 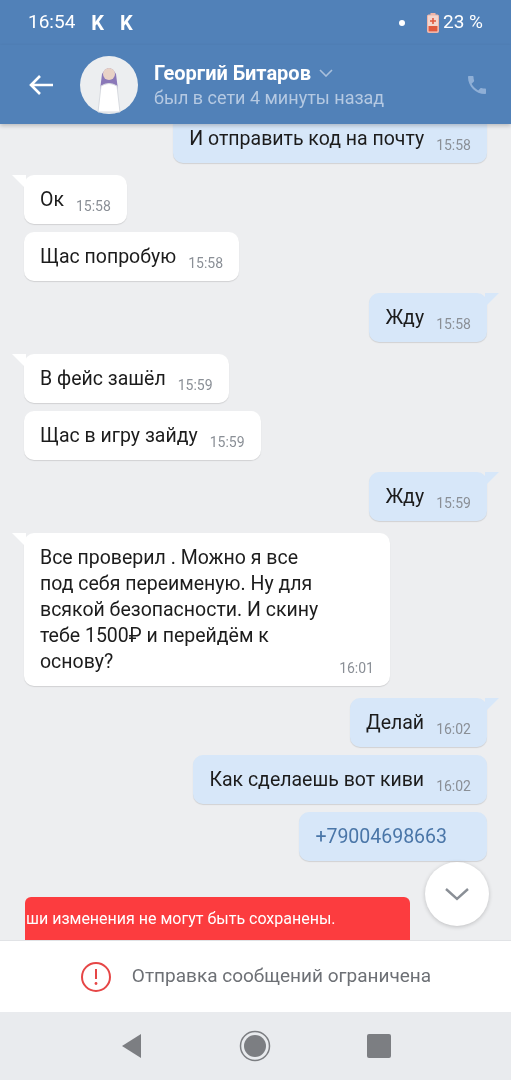 What do you see at coordinates (119, 436) in the screenshot?
I see `message-text: Щас в игру зайду` at bounding box center [119, 436].